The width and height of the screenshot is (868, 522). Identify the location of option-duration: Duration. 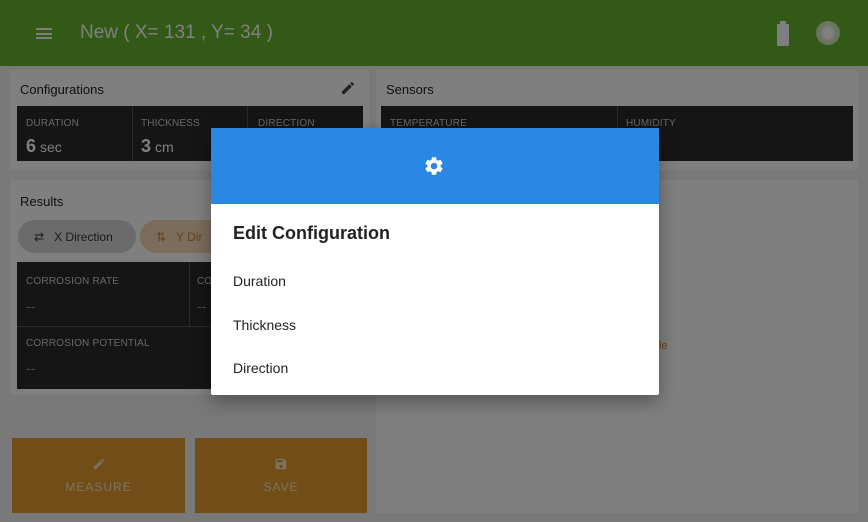
(259, 281).